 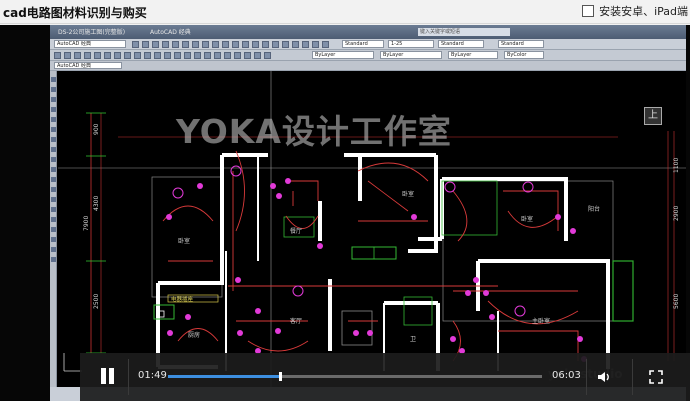 I want to click on cad-tab: DS-2公司施工图(完整版), so click(x=92, y=32).